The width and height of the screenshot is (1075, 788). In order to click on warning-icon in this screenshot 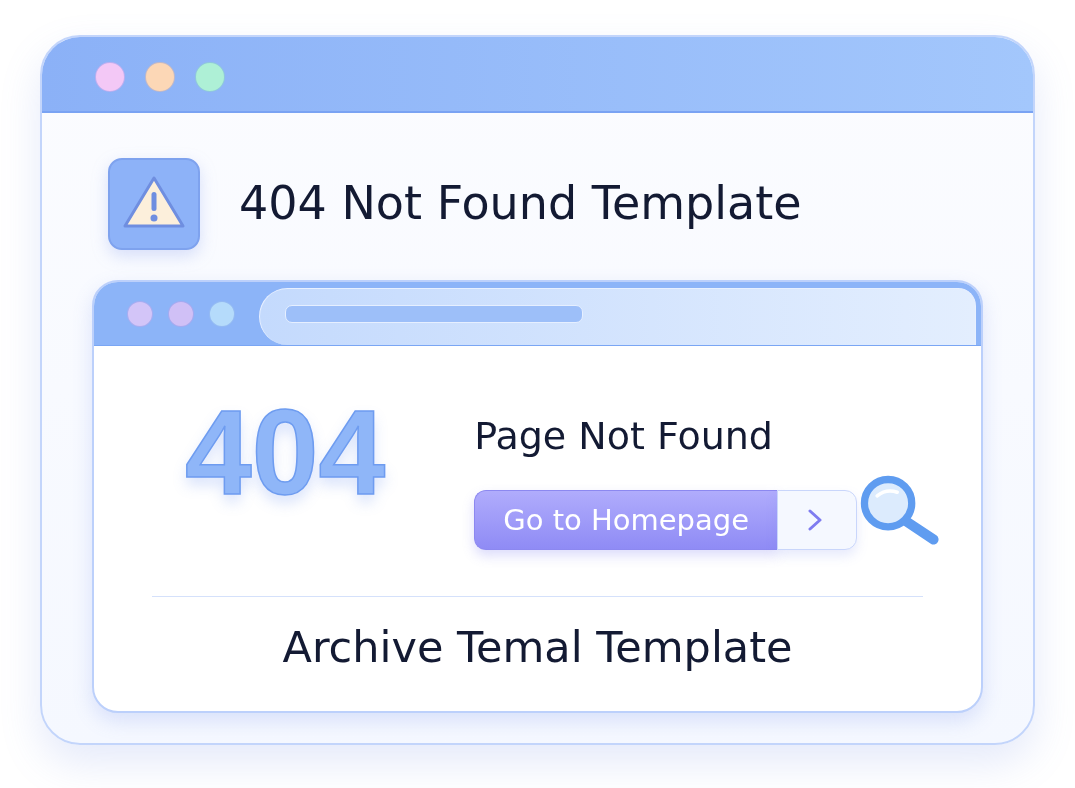, I will do `click(154, 204)`.